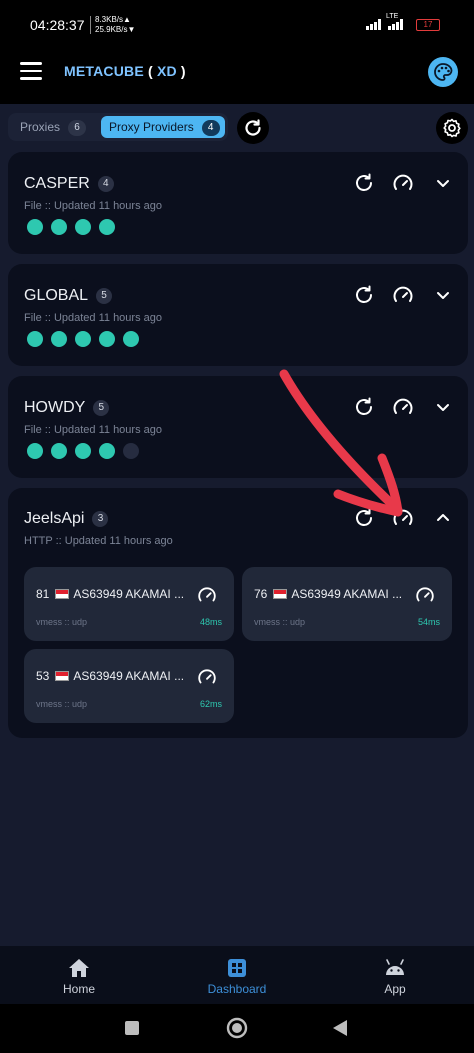 This screenshot has height=1053, width=474. Describe the element at coordinates (237, 968) in the screenshot. I see `dashboard-icon` at that location.